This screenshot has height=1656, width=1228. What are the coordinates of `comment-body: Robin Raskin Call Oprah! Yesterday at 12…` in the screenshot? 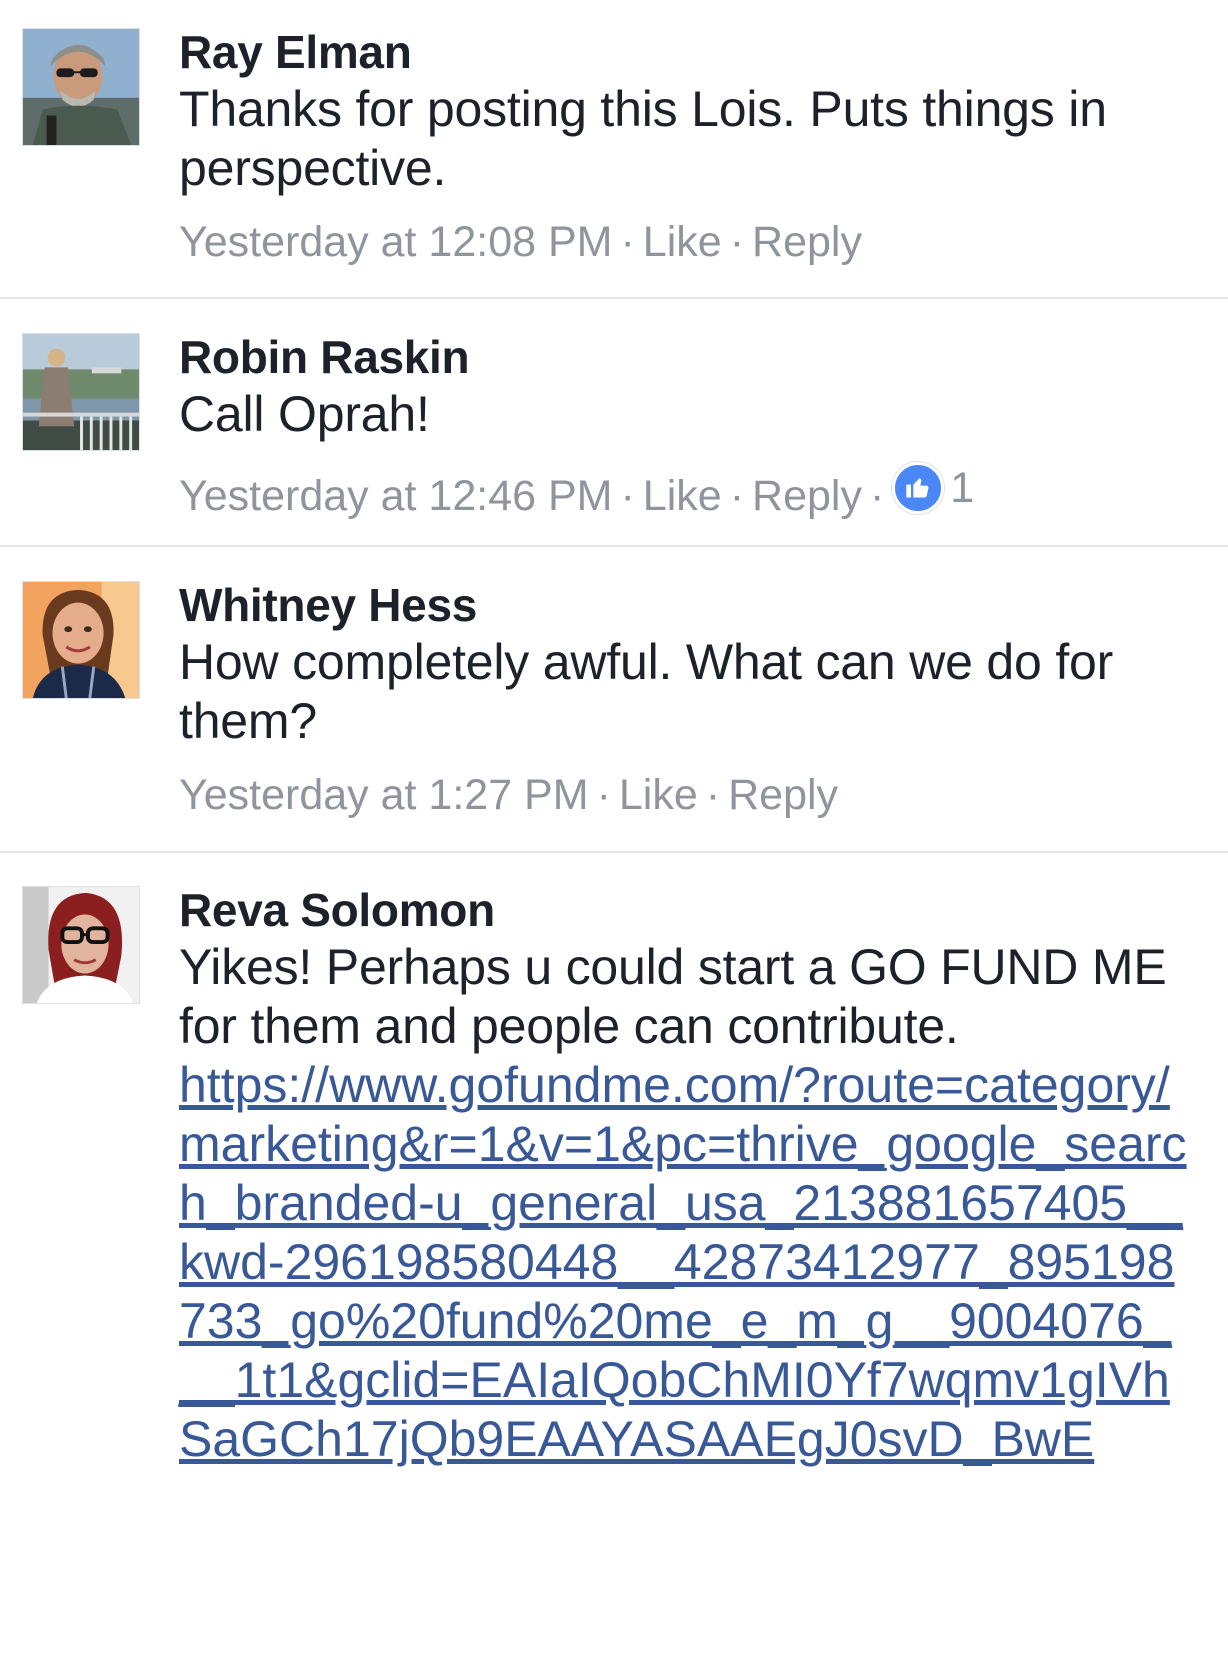 It's located at (688, 425).